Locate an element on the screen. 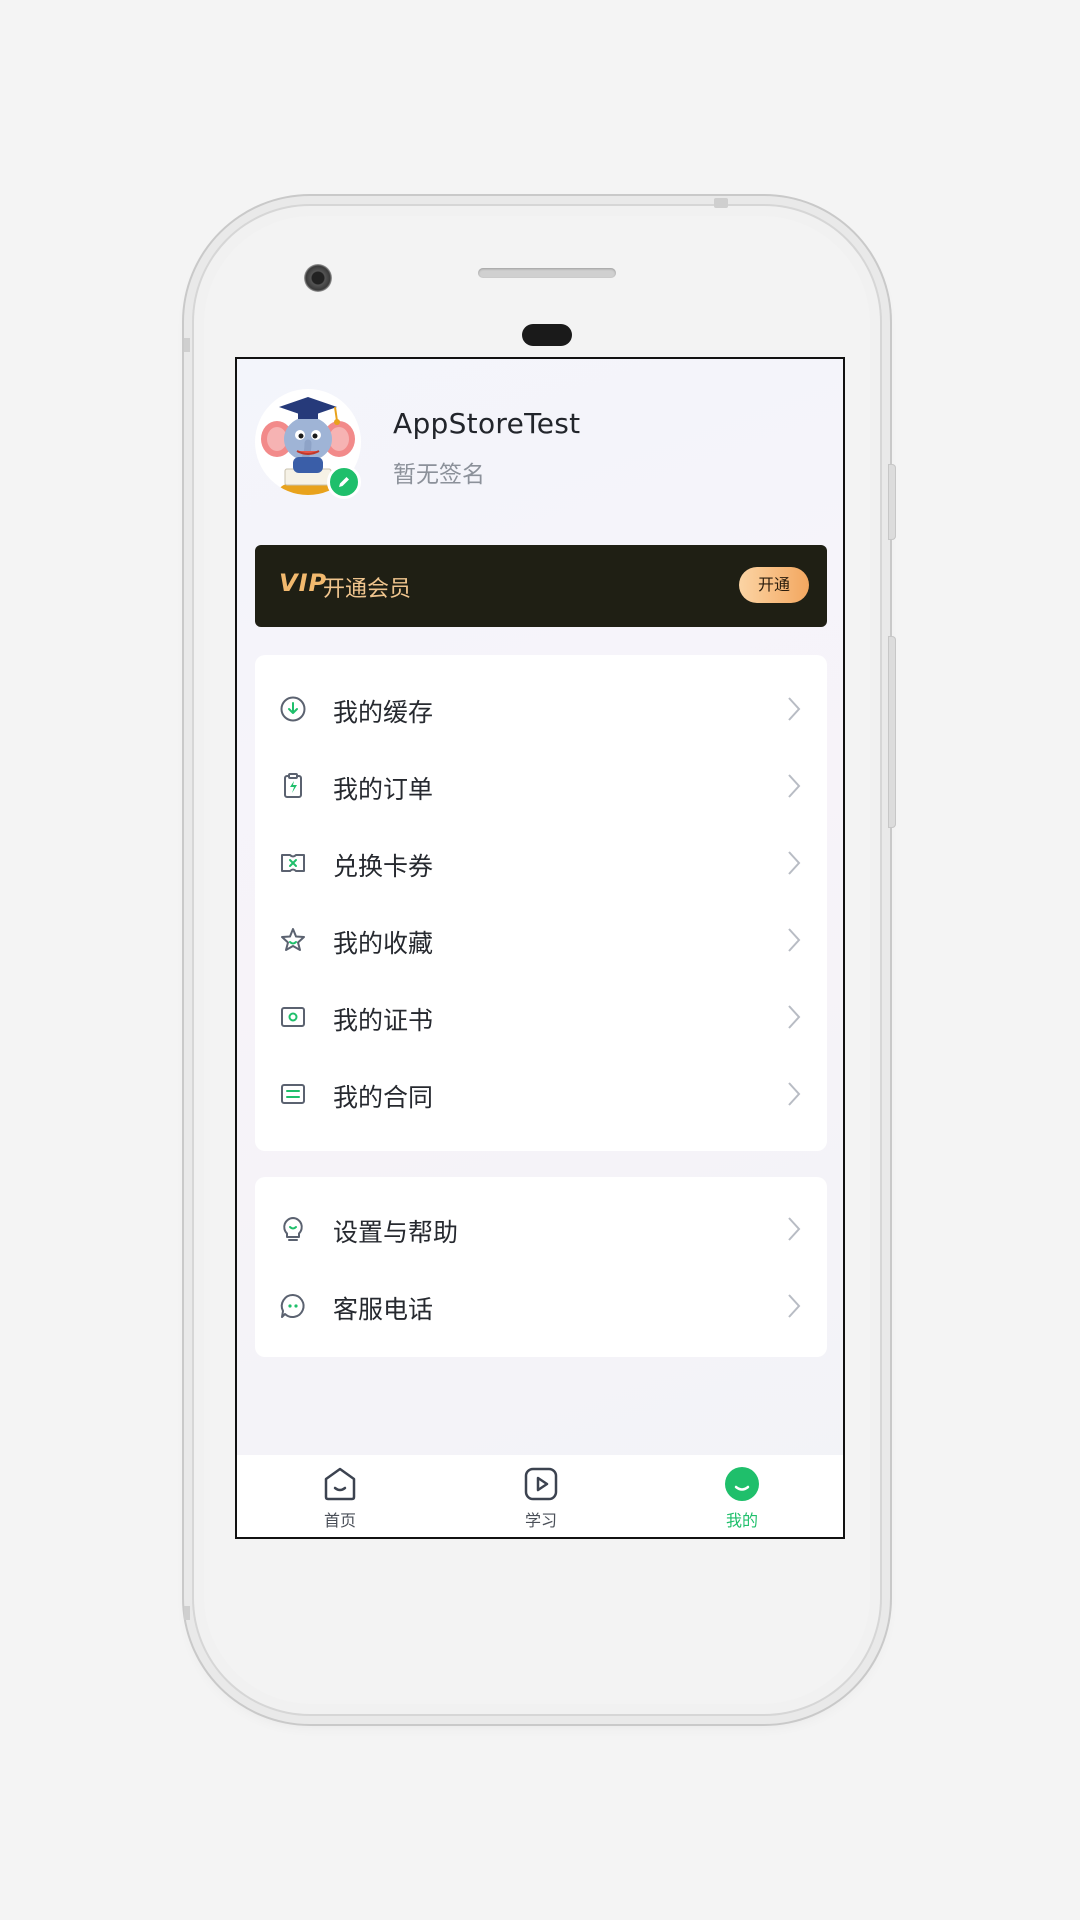  proximity-sensor is located at coordinates (547, 335).